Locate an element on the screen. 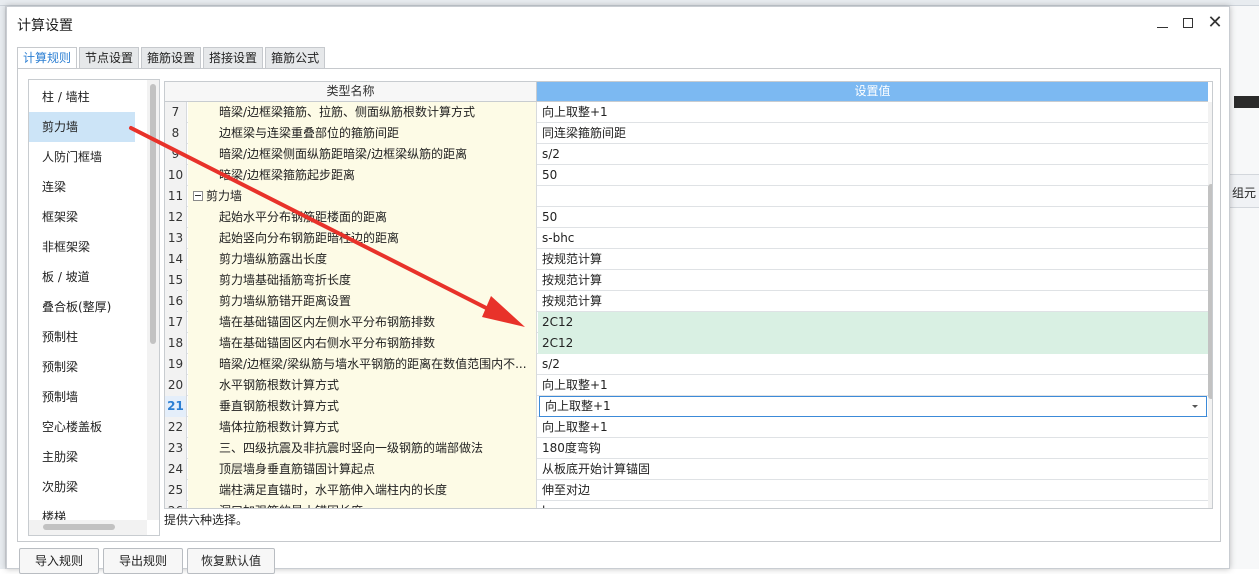  column-header-setting-value: 设置值 is located at coordinates (872, 92).